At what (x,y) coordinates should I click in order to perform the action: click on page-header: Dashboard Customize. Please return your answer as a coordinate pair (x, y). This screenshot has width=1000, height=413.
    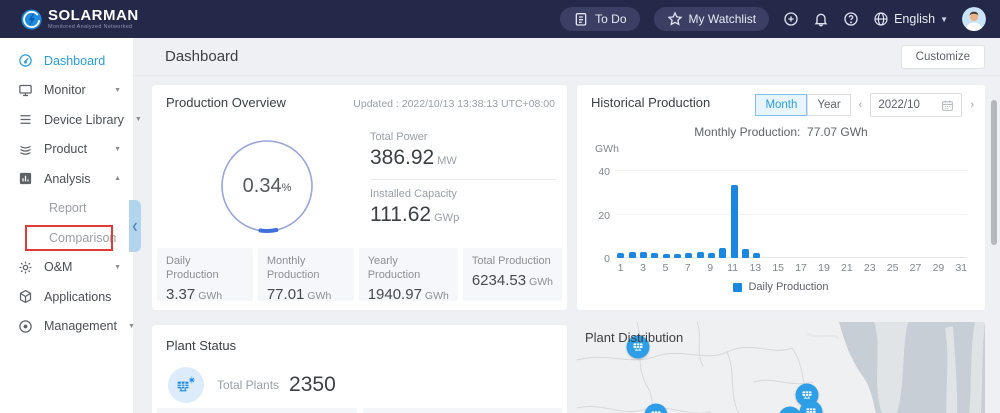
    Looking at the image, I should click on (566, 57).